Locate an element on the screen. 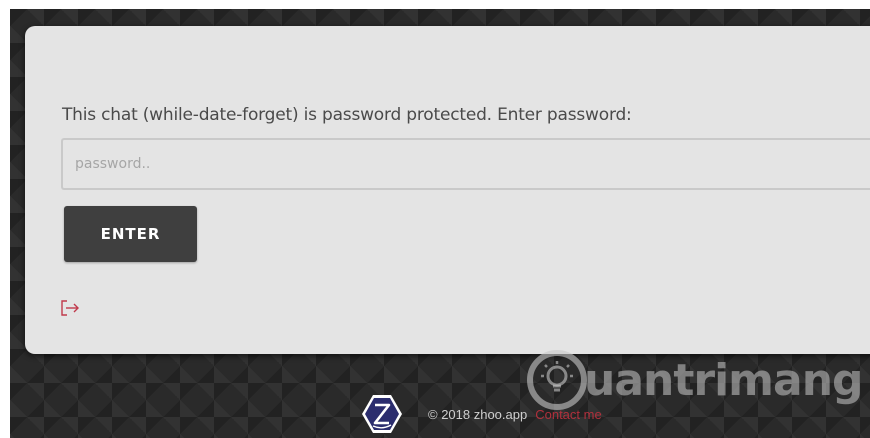  zhoo-logo-icon is located at coordinates (382, 414).